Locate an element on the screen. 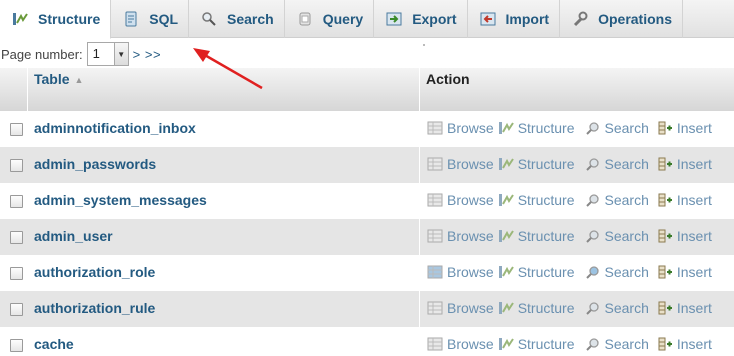 The image size is (734, 356). table-name-link: adminnotification_inbox is located at coordinates (115, 128).